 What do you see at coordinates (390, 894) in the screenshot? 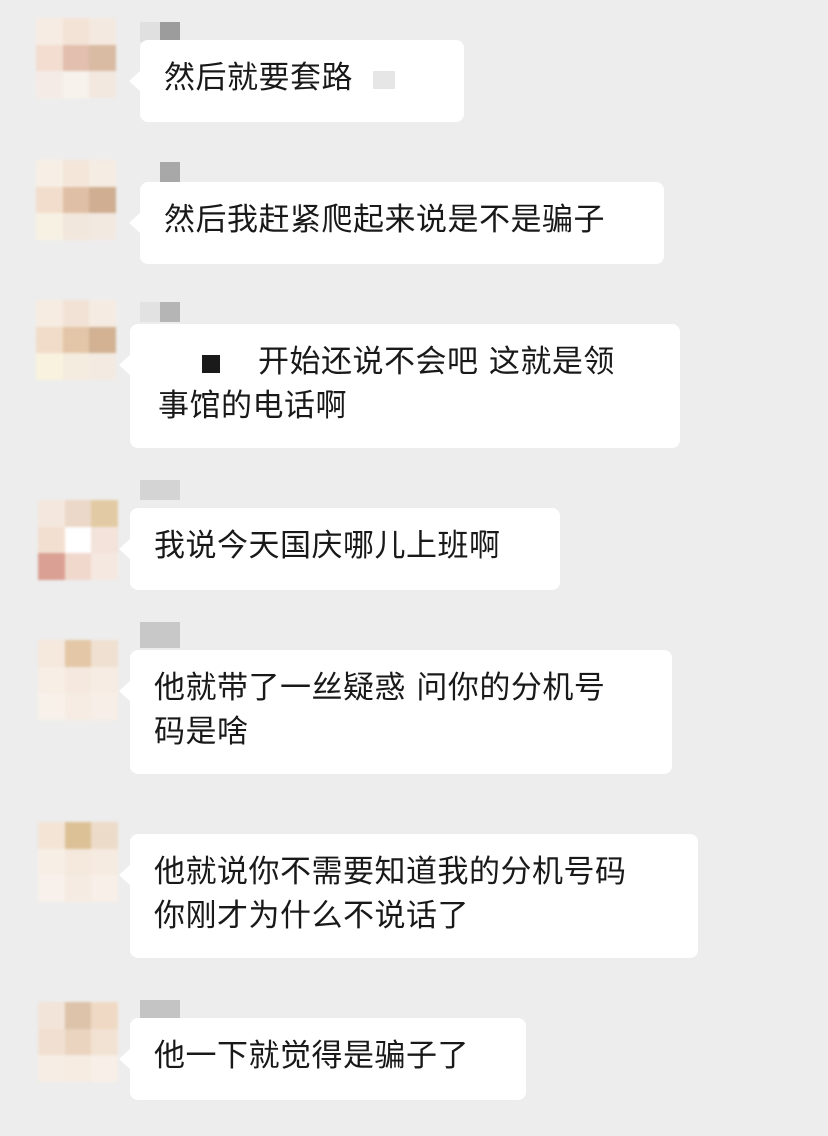
I see `message-text: 他就说你不需要知道我的分机号码 你刚才为什么不说话了` at bounding box center [390, 894].